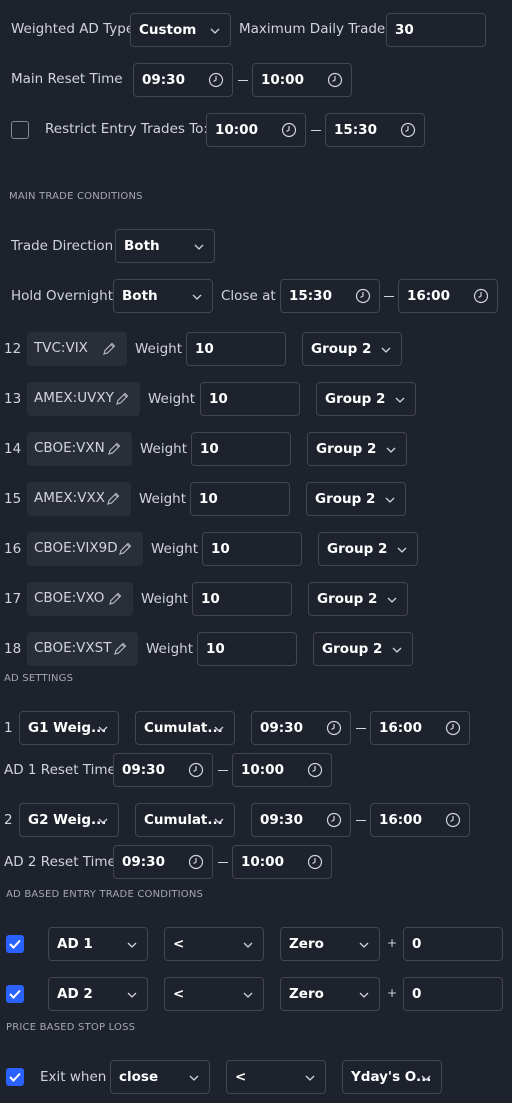  Describe the element at coordinates (404, 30) in the screenshot. I see `max-daily-trades-value: 30` at that location.